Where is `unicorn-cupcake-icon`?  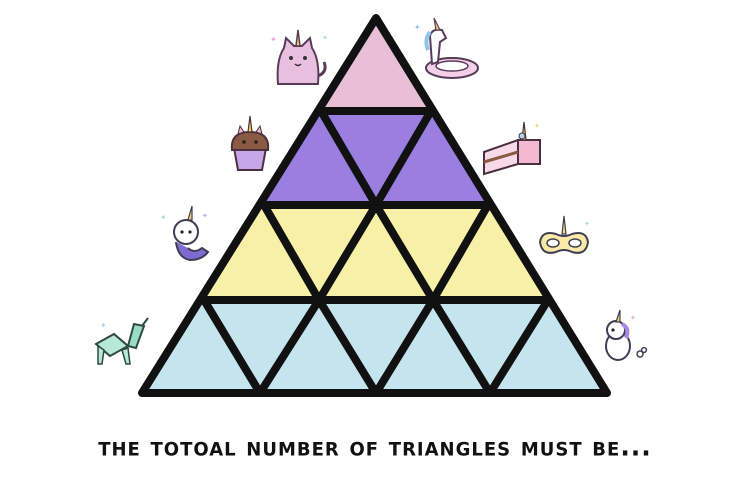 unicorn-cupcake-icon is located at coordinates (250, 143).